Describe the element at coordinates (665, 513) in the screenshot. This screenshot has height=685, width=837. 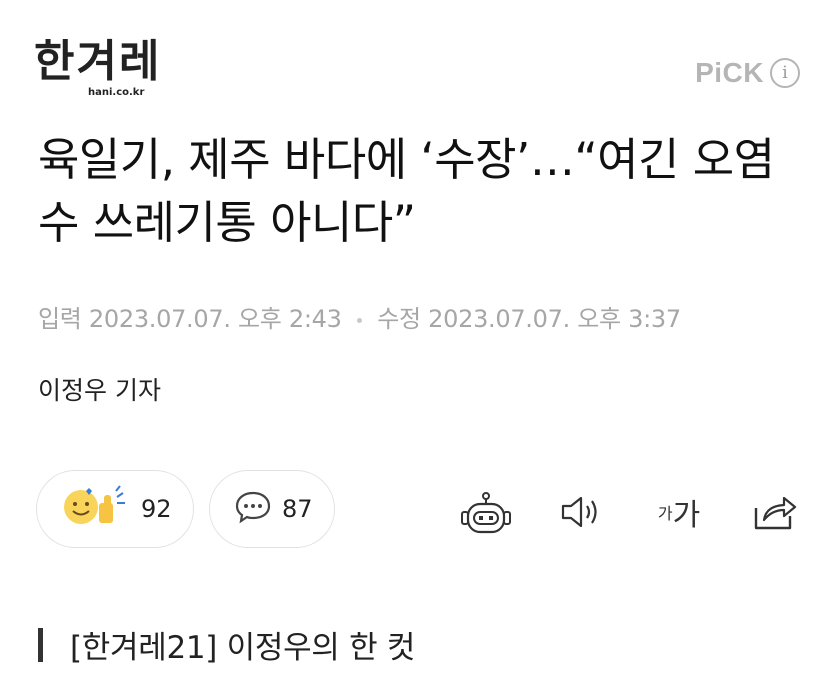
I see `font-size-small-glyph: 가` at that location.